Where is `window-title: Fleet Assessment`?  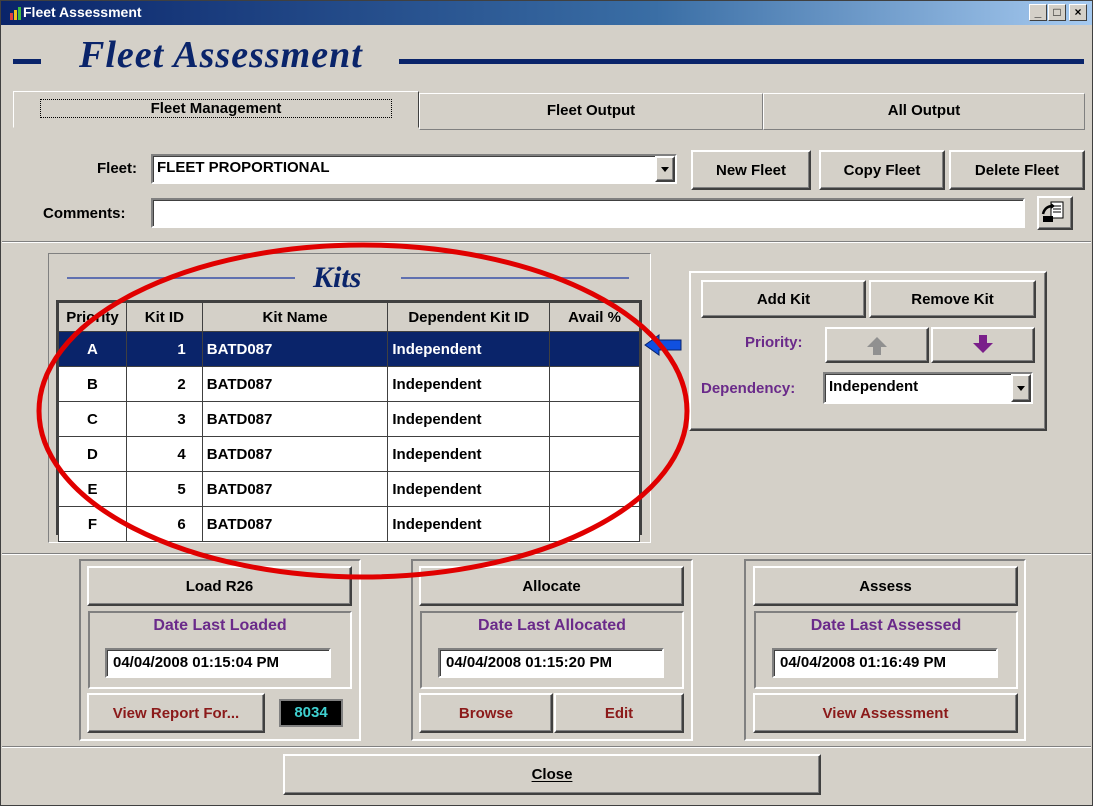 window-title: Fleet Assessment is located at coordinates (82, 12).